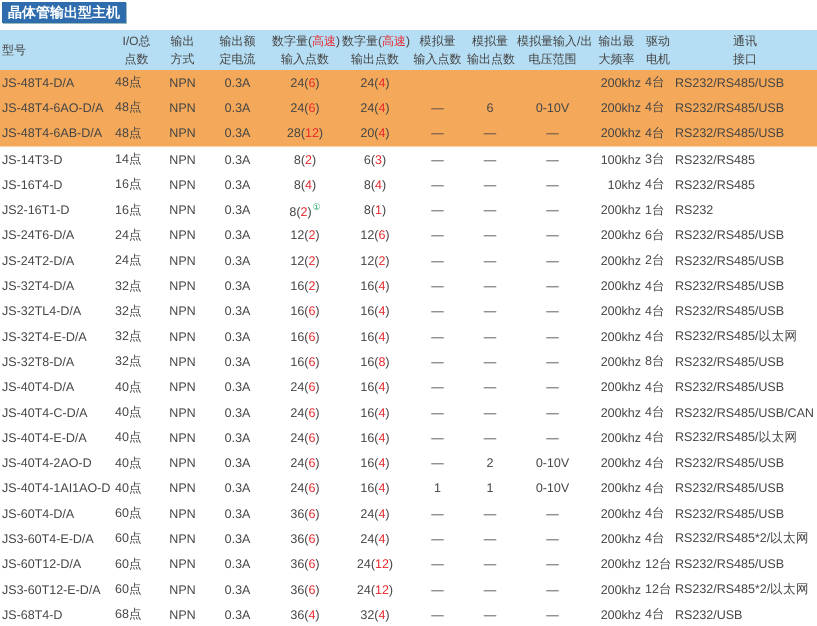 The width and height of the screenshot is (817, 626). What do you see at coordinates (715, 185) in the screenshot?
I see `table-cell-text: RS232/RS485` at bounding box center [715, 185].